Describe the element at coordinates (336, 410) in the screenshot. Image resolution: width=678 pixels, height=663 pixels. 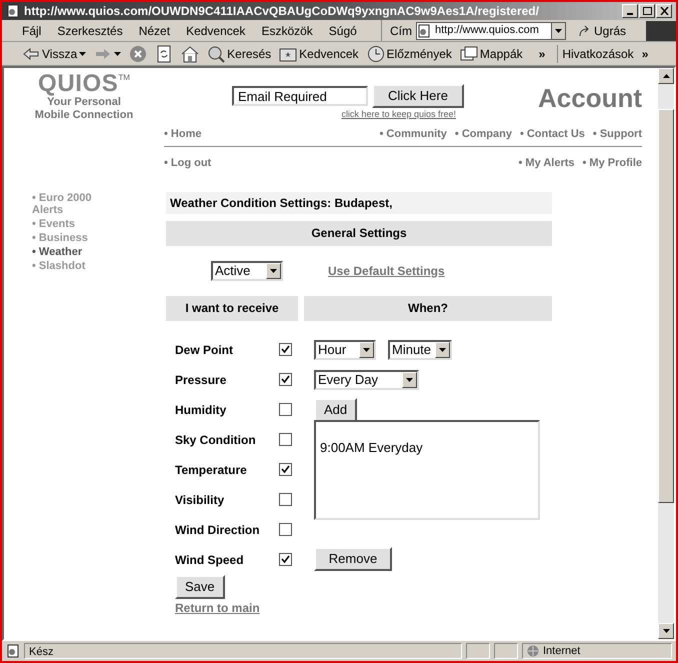
I see `add-button: Add` at that location.